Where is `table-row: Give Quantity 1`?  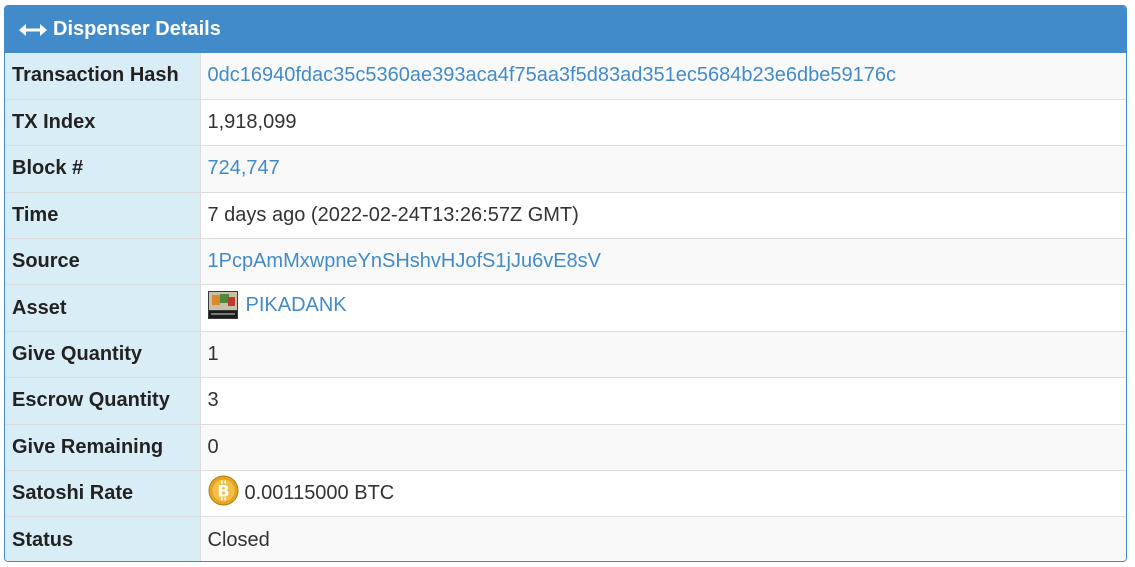
table-row: Give Quantity 1 is located at coordinates (565, 354).